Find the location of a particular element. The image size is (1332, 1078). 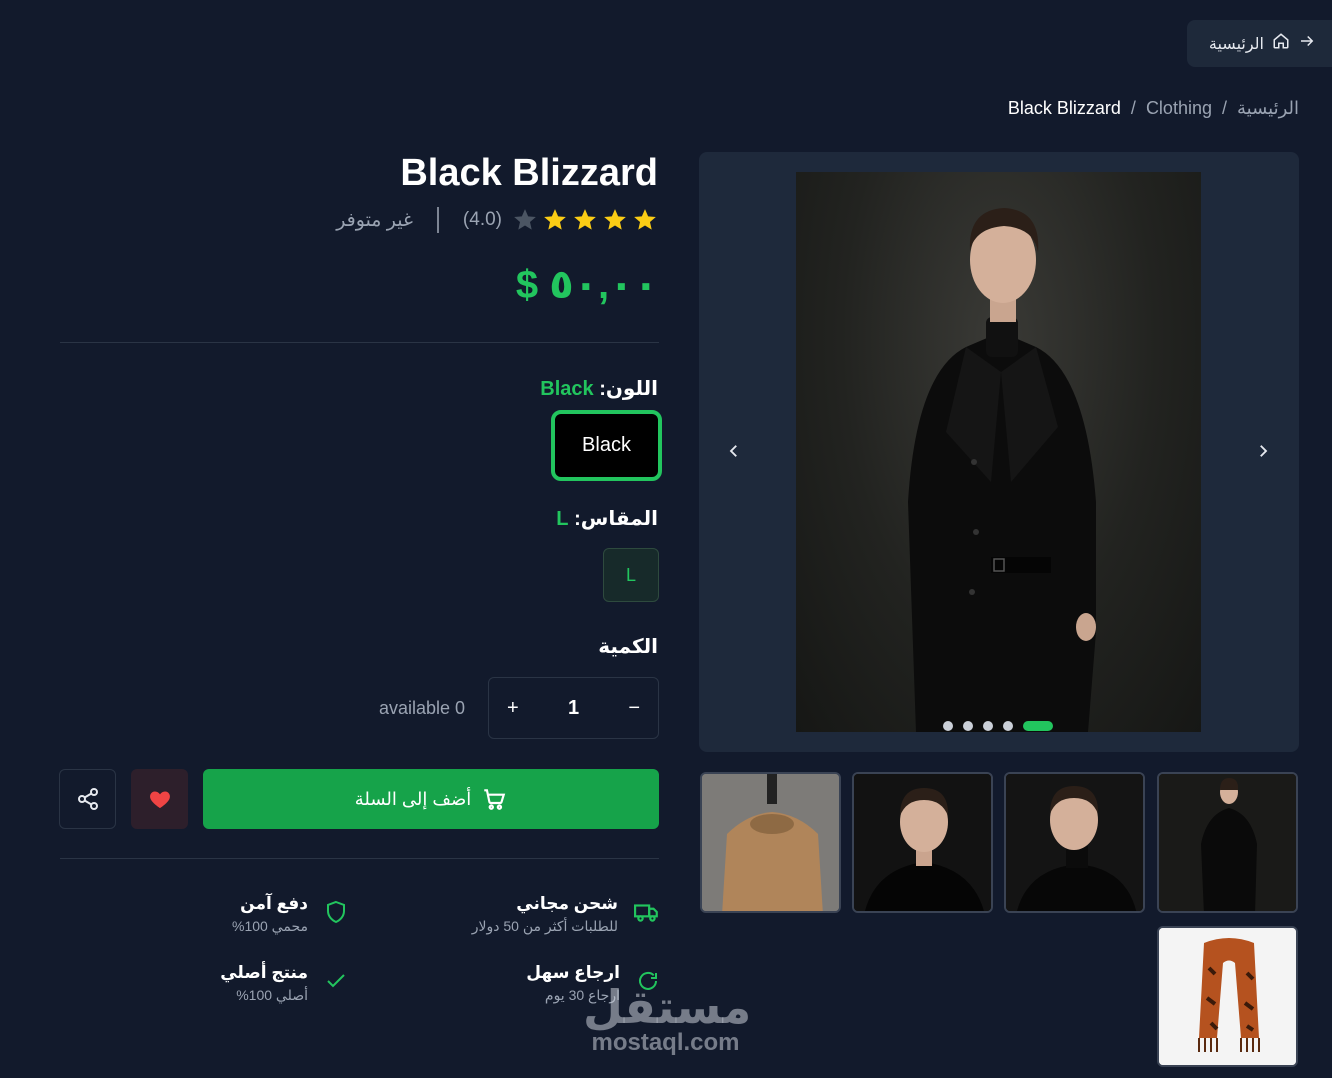

quantity-stepper: + 1 − is located at coordinates (573, 708).